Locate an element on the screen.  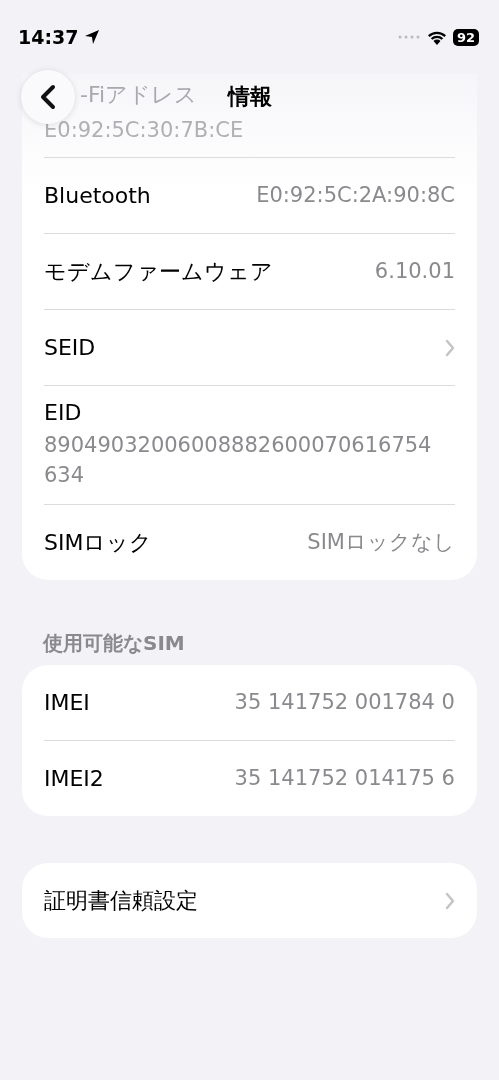
row-value: E0:92:5C:30:7B:CE is located at coordinates (144, 130).